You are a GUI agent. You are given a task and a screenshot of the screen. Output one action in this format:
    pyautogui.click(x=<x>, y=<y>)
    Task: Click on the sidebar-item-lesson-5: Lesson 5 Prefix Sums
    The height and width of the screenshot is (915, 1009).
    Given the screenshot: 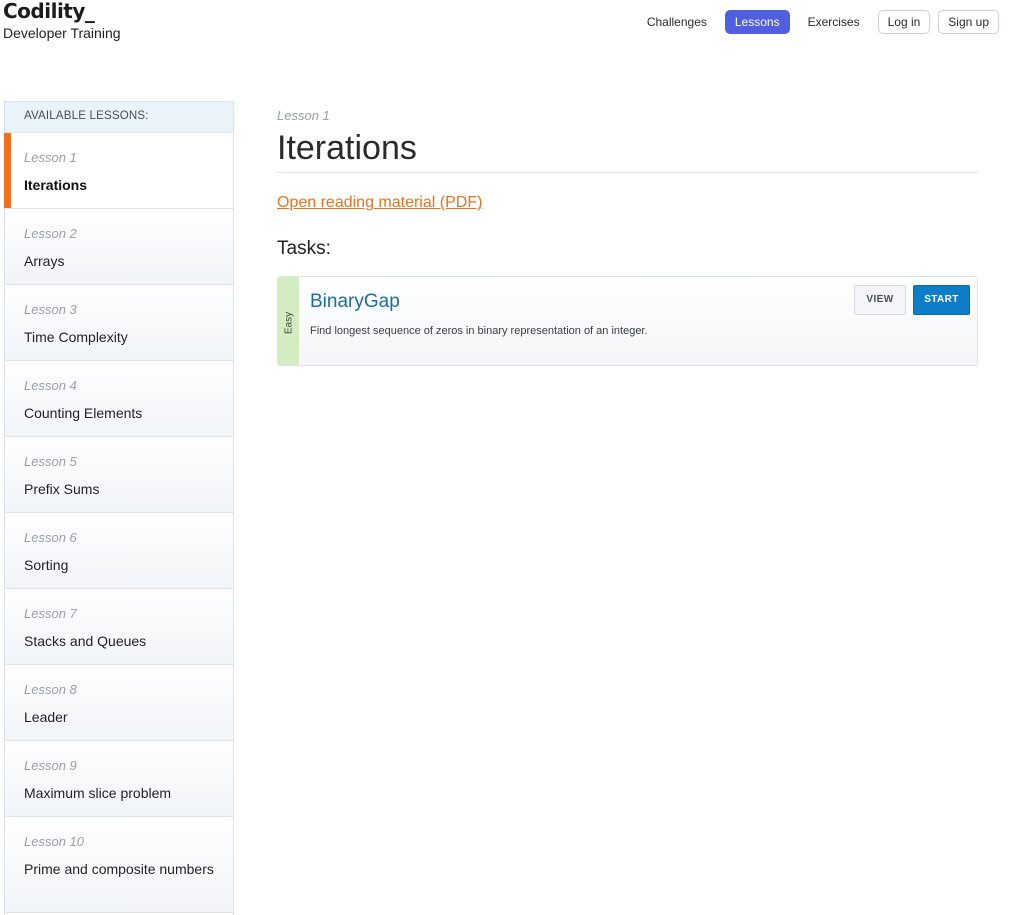 What is the action you would take?
    pyautogui.click(x=119, y=475)
    